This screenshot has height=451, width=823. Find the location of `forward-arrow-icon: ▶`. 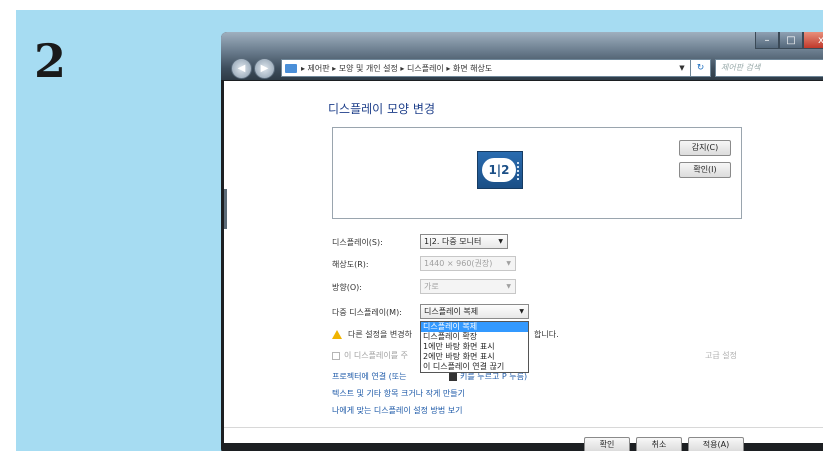

forward-arrow-icon: ▶ is located at coordinates (264, 68).